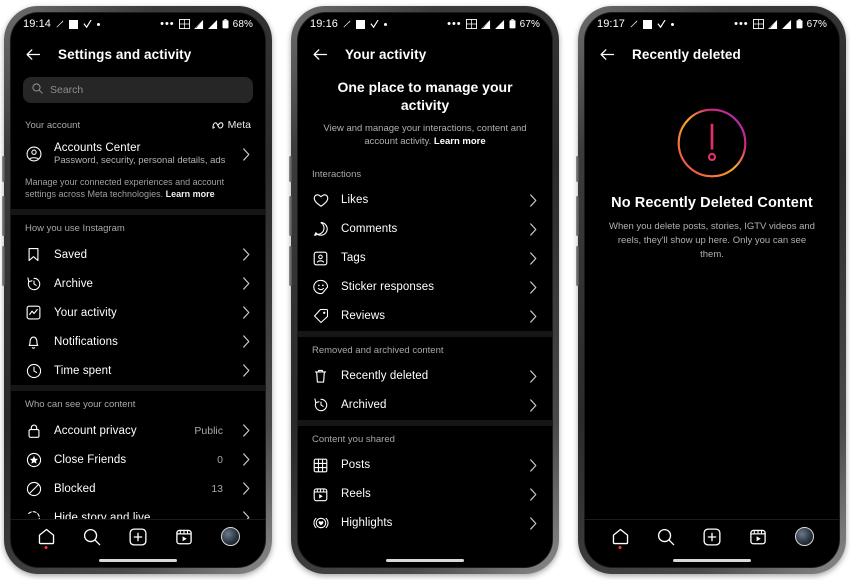  I want to click on row-label: Time spent, so click(83, 370).